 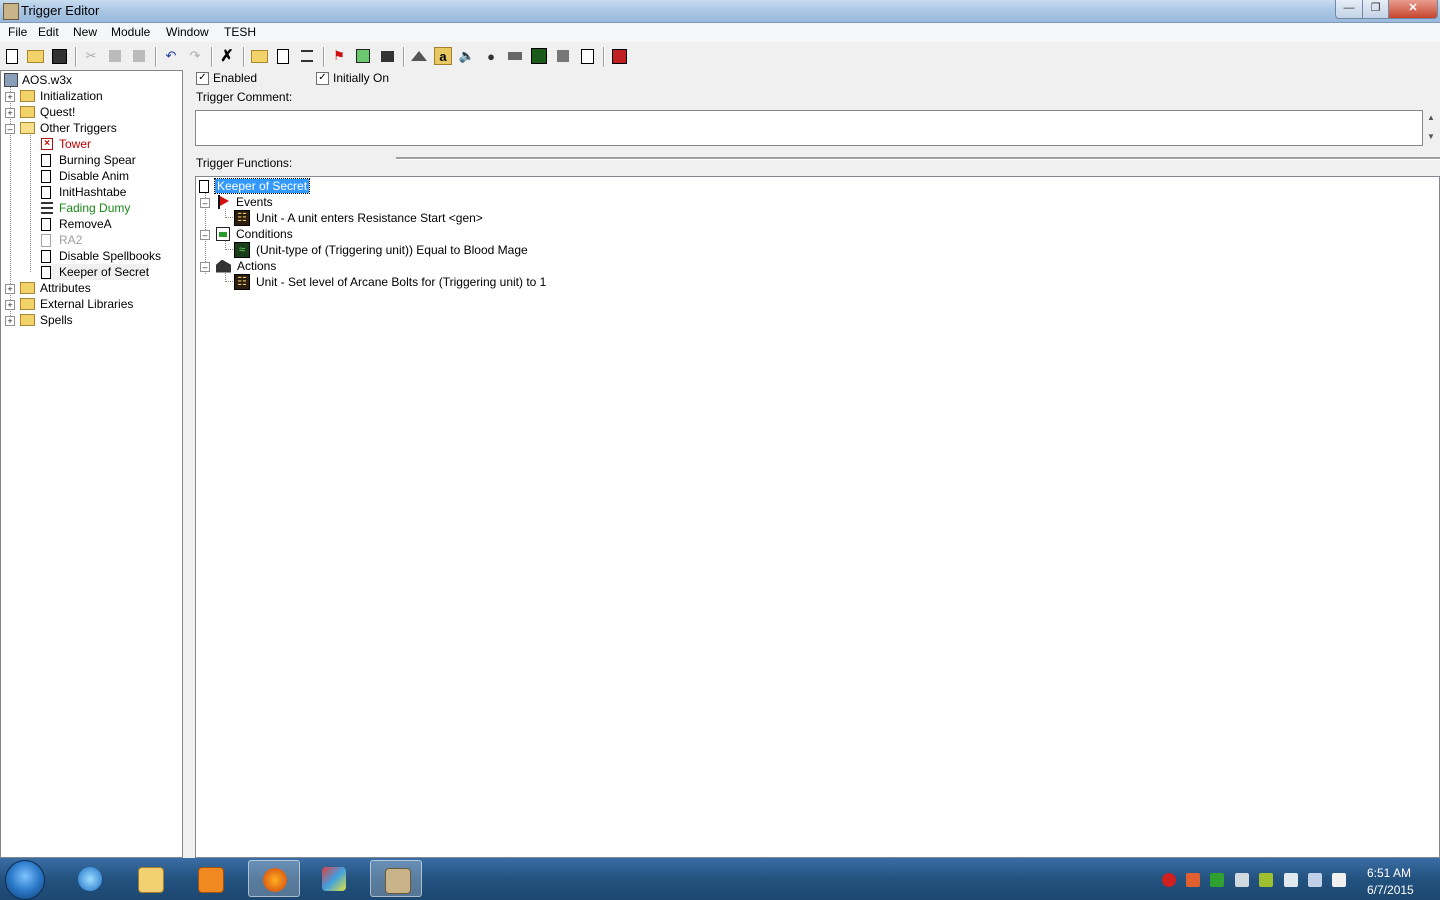 What do you see at coordinates (12, 56) in the screenshot?
I see `new-map-icon` at bounding box center [12, 56].